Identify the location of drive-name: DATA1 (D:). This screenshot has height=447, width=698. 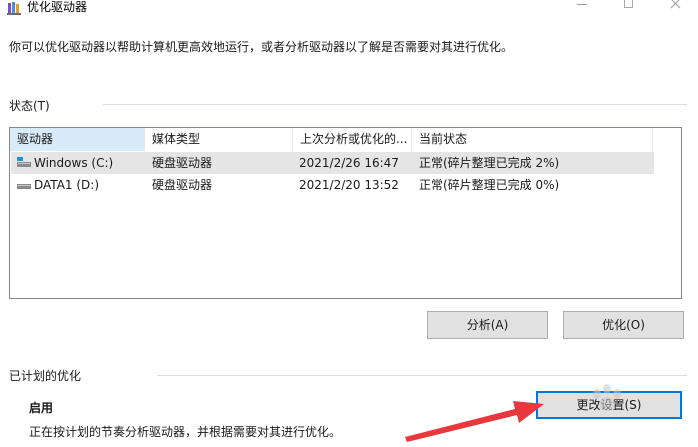
(67, 185).